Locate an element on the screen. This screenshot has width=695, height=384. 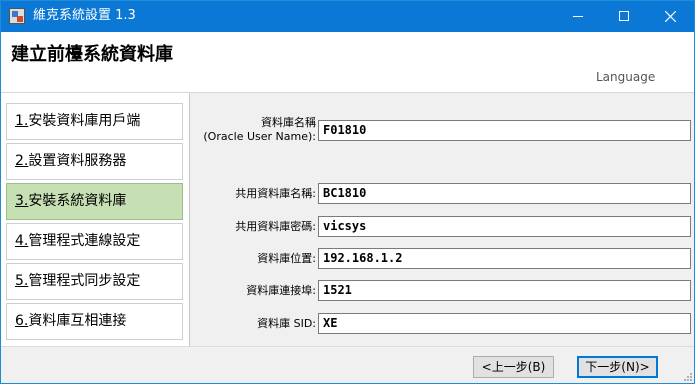
db-location-label: 資料庫位置: is located at coordinates (286, 258).